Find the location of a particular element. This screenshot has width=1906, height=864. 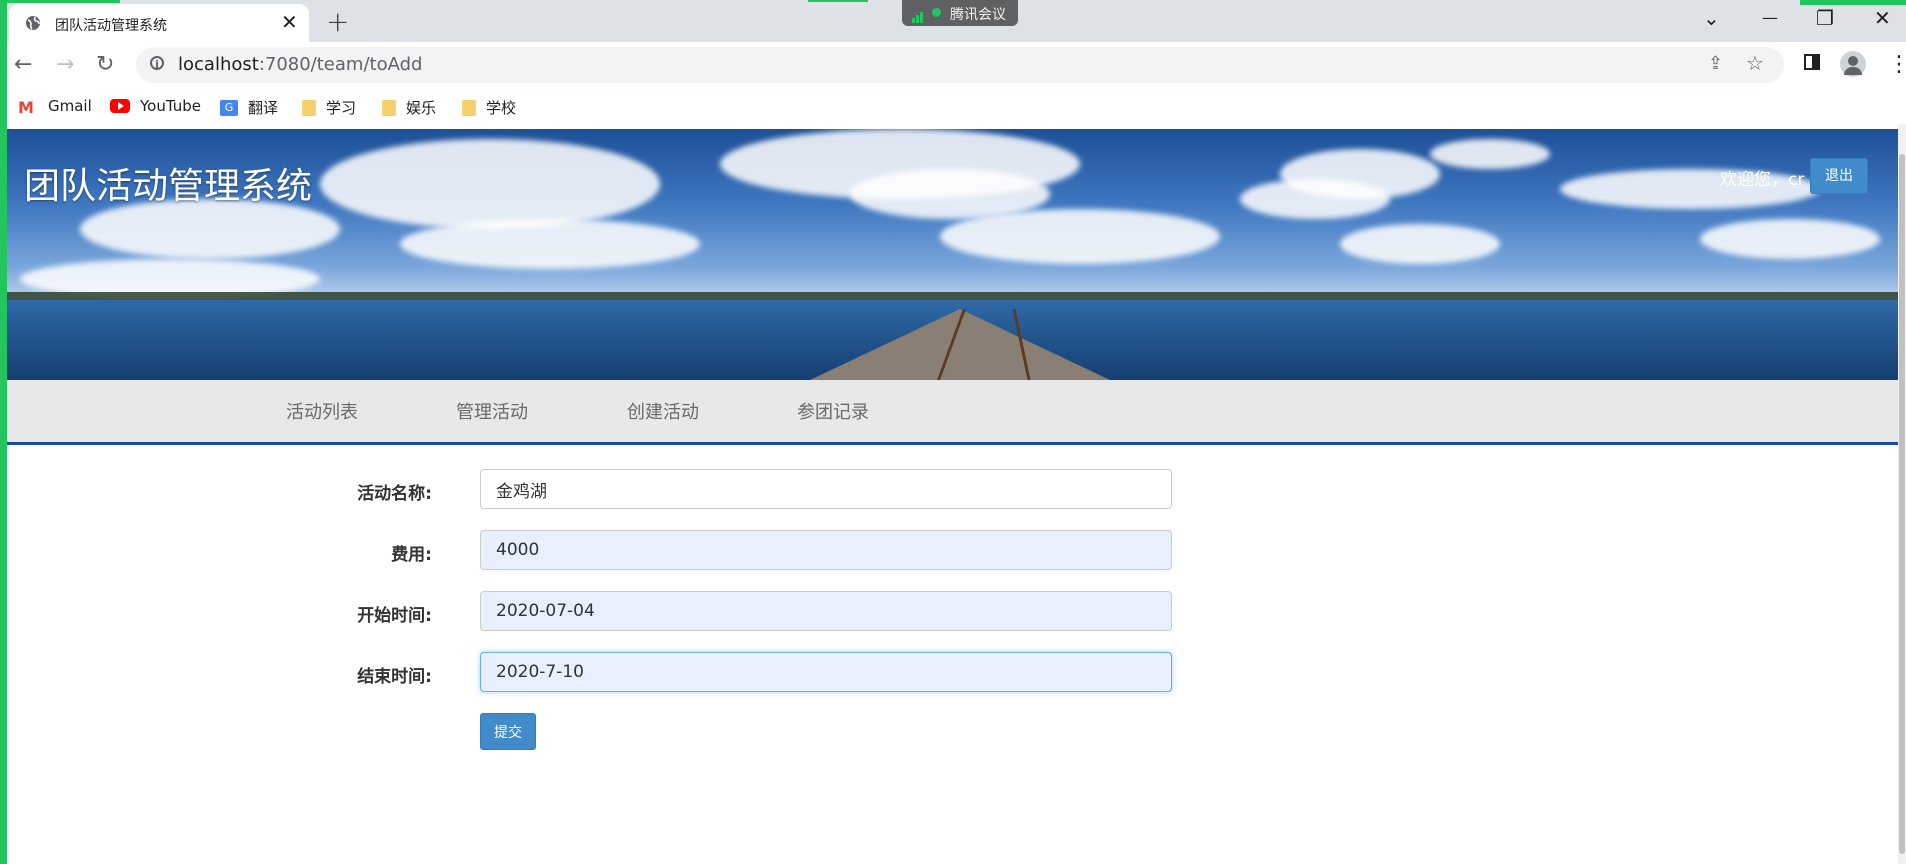

url-text: localhost:7080/team/toAdd is located at coordinates (300, 64).